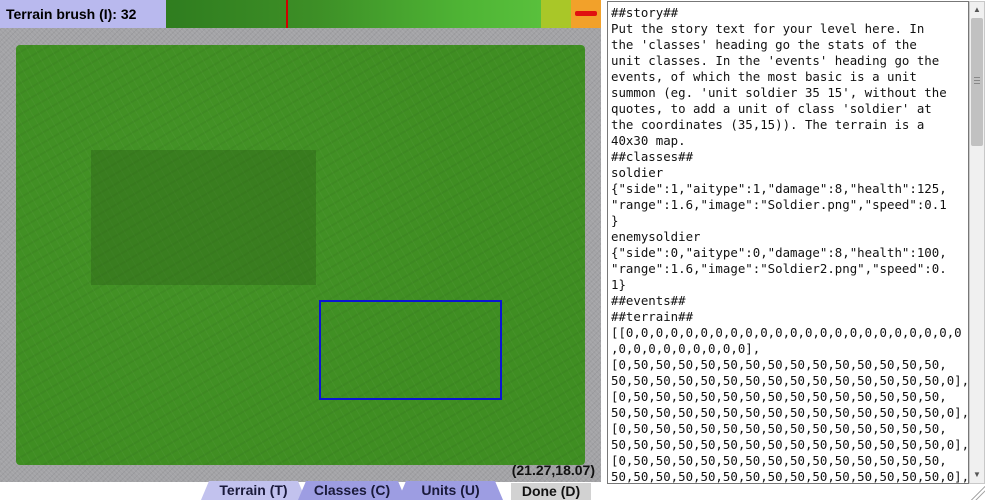 Image resolution: width=985 pixels, height=500 pixels. I want to click on grip-icon, so click(977, 80).